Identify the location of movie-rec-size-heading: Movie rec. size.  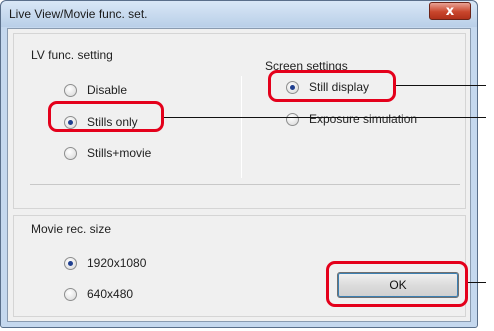
(71, 229).